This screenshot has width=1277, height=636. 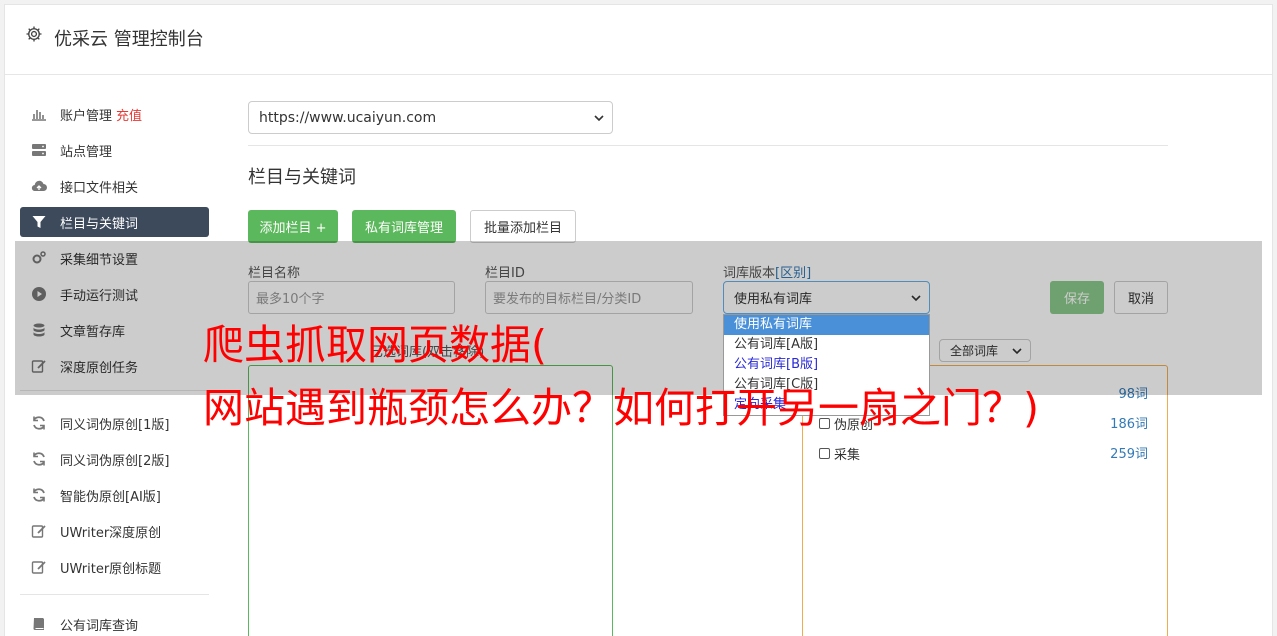 I want to click on sidebar-item-sites: 站点管理, so click(x=114, y=150).